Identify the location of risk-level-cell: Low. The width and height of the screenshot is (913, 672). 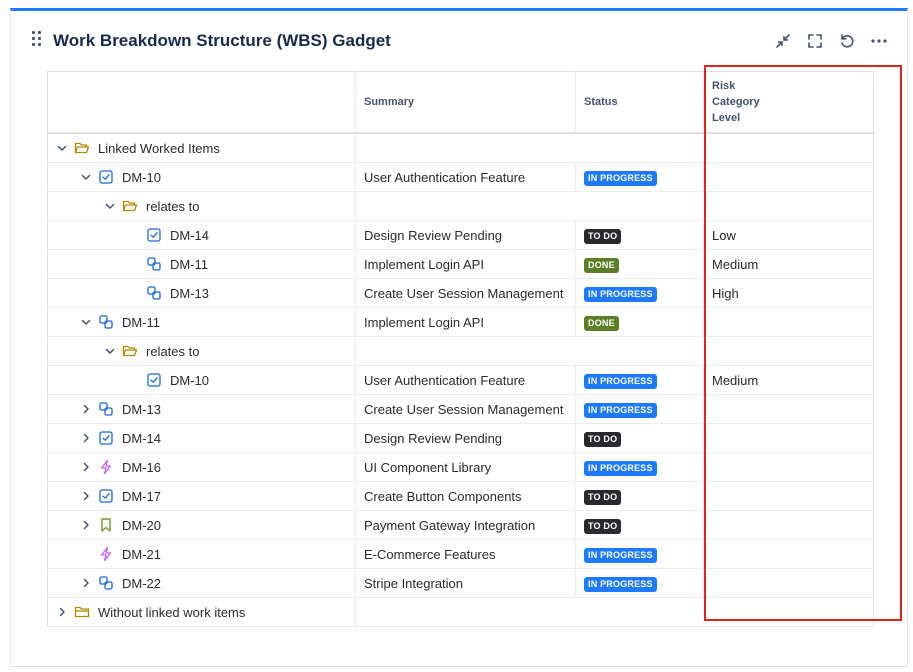
(724, 235).